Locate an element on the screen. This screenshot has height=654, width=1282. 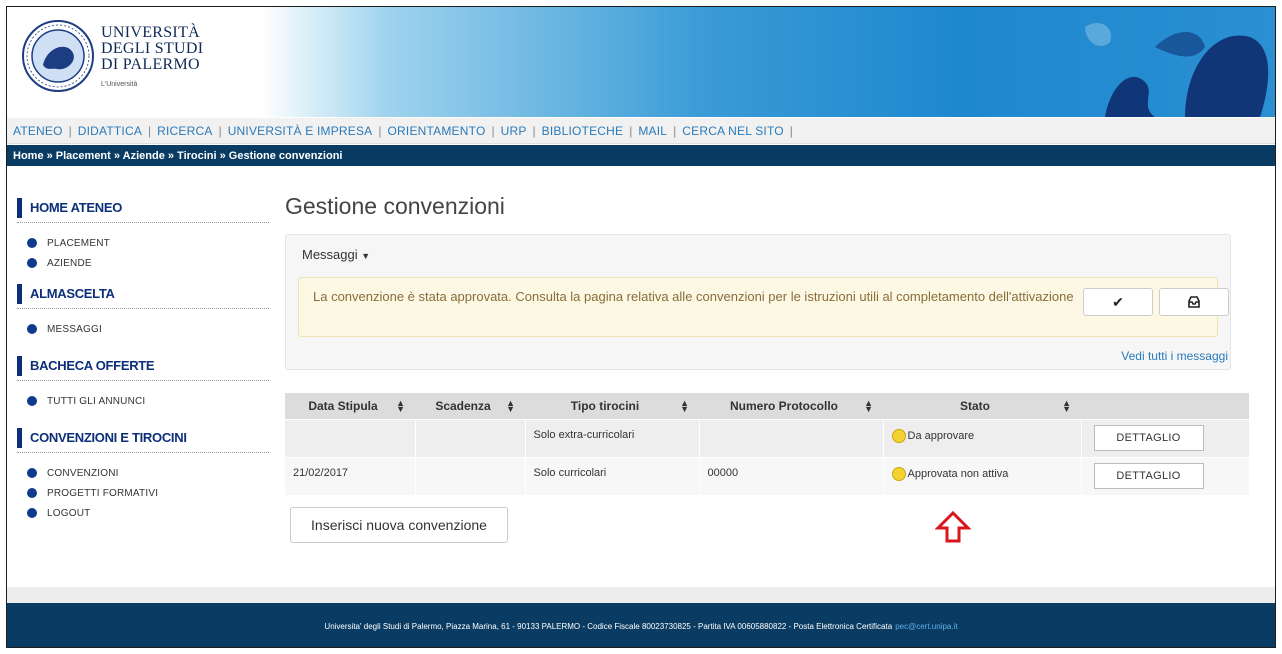
cell-actions: DETTAGLIO is located at coordinates (1164, 437).